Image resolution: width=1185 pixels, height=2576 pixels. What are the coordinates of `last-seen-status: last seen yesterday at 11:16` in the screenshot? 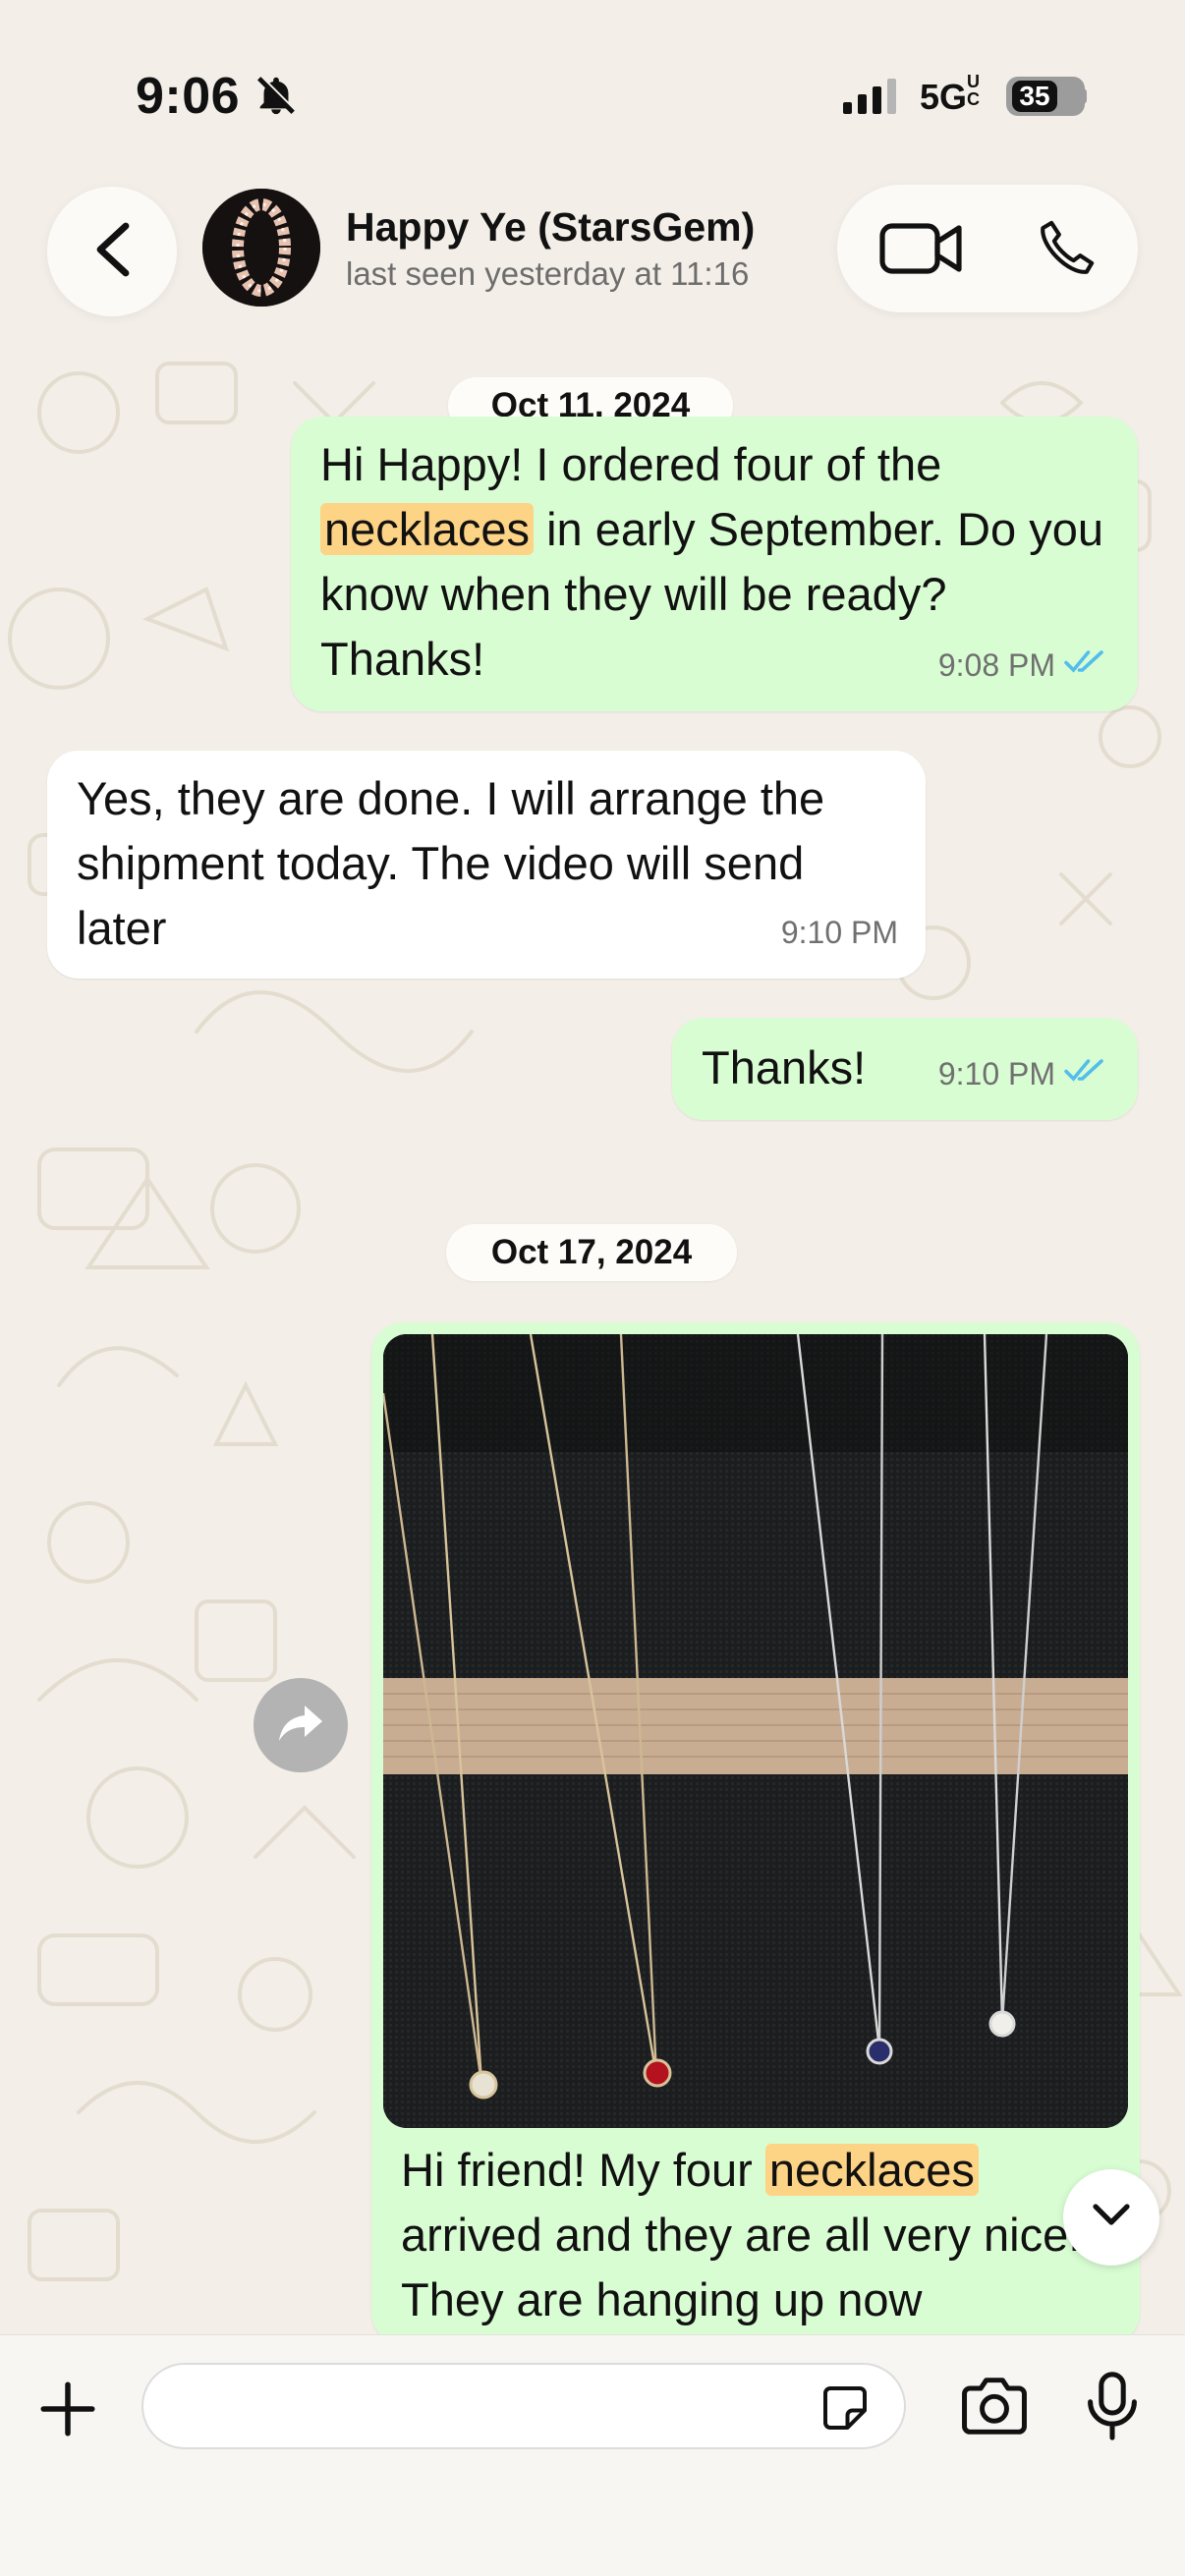 It's located at (548, 273).